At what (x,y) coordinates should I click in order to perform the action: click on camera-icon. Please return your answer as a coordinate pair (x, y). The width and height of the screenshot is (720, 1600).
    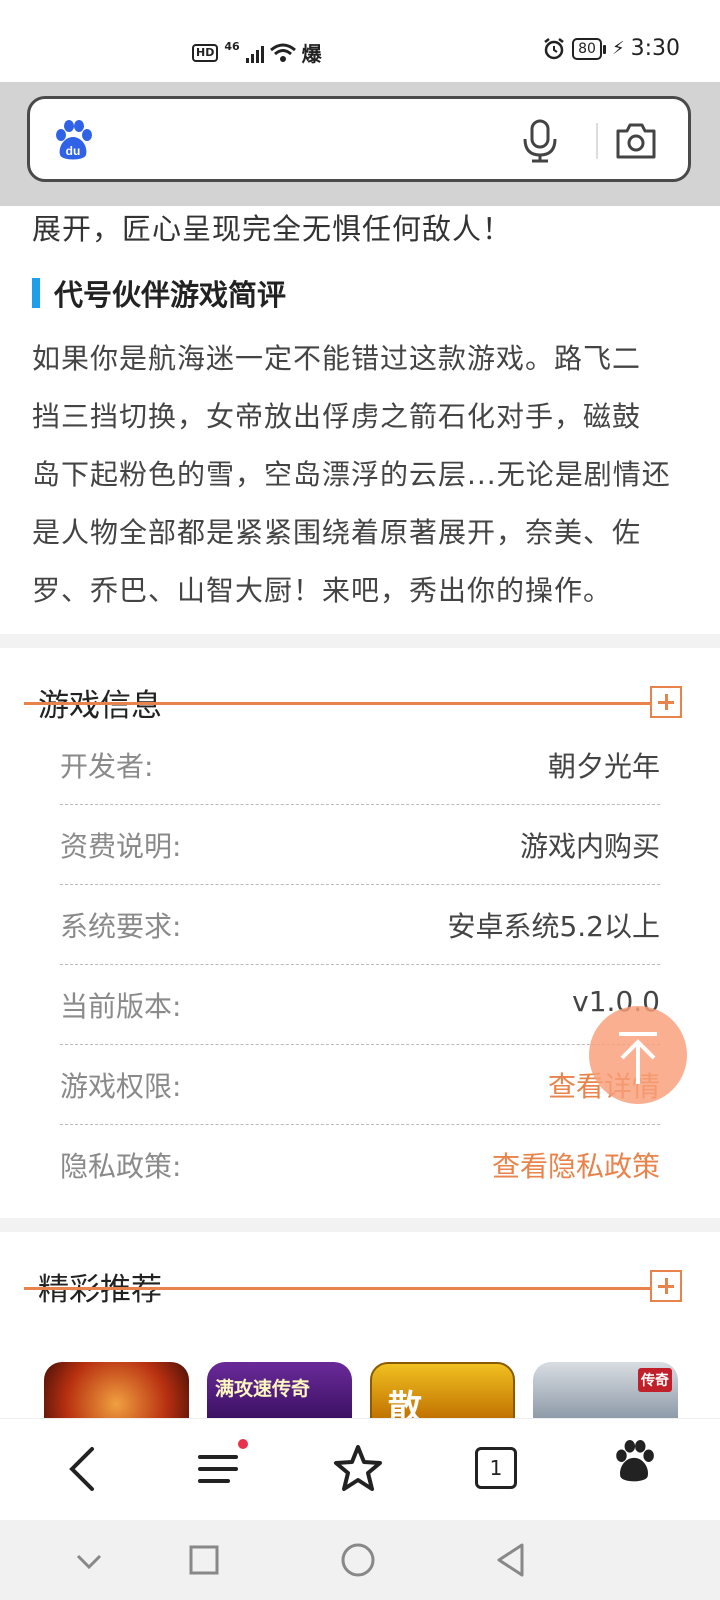
    Looking at the image, I should click on (636, 141).